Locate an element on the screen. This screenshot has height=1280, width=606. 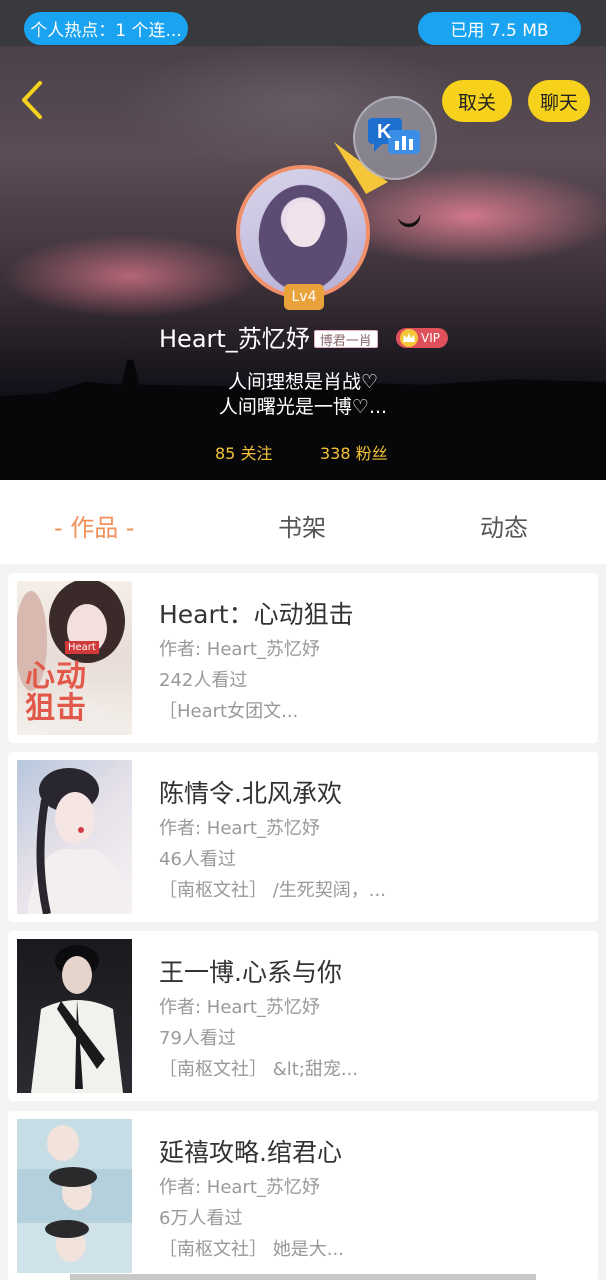
chat-label: 聊天 is located at coordinates (558, 102).